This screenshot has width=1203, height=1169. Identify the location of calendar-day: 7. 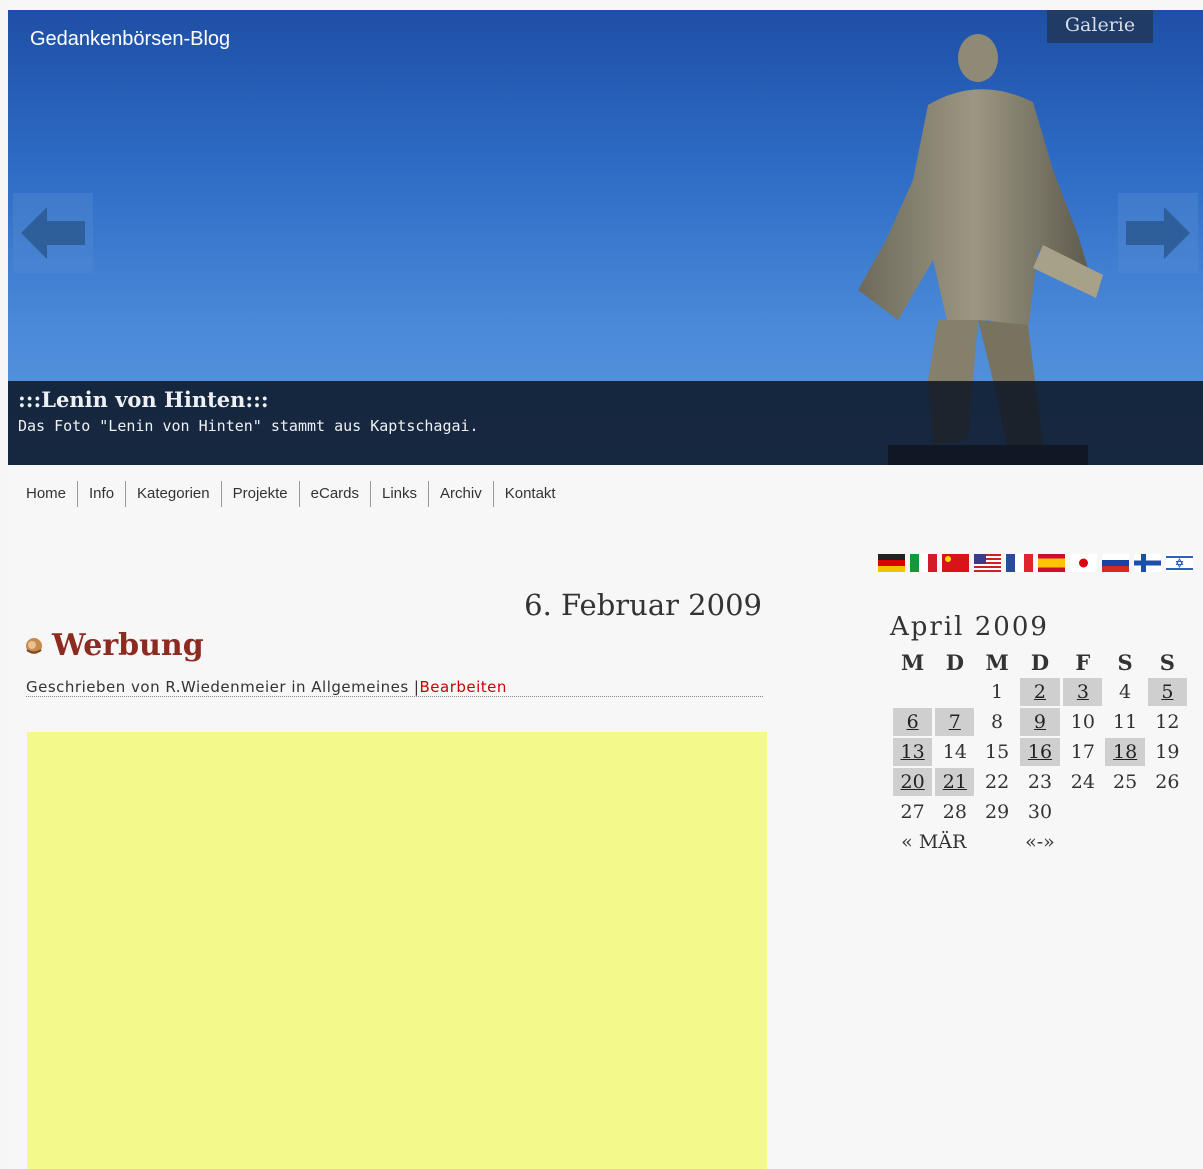
(955, 722).